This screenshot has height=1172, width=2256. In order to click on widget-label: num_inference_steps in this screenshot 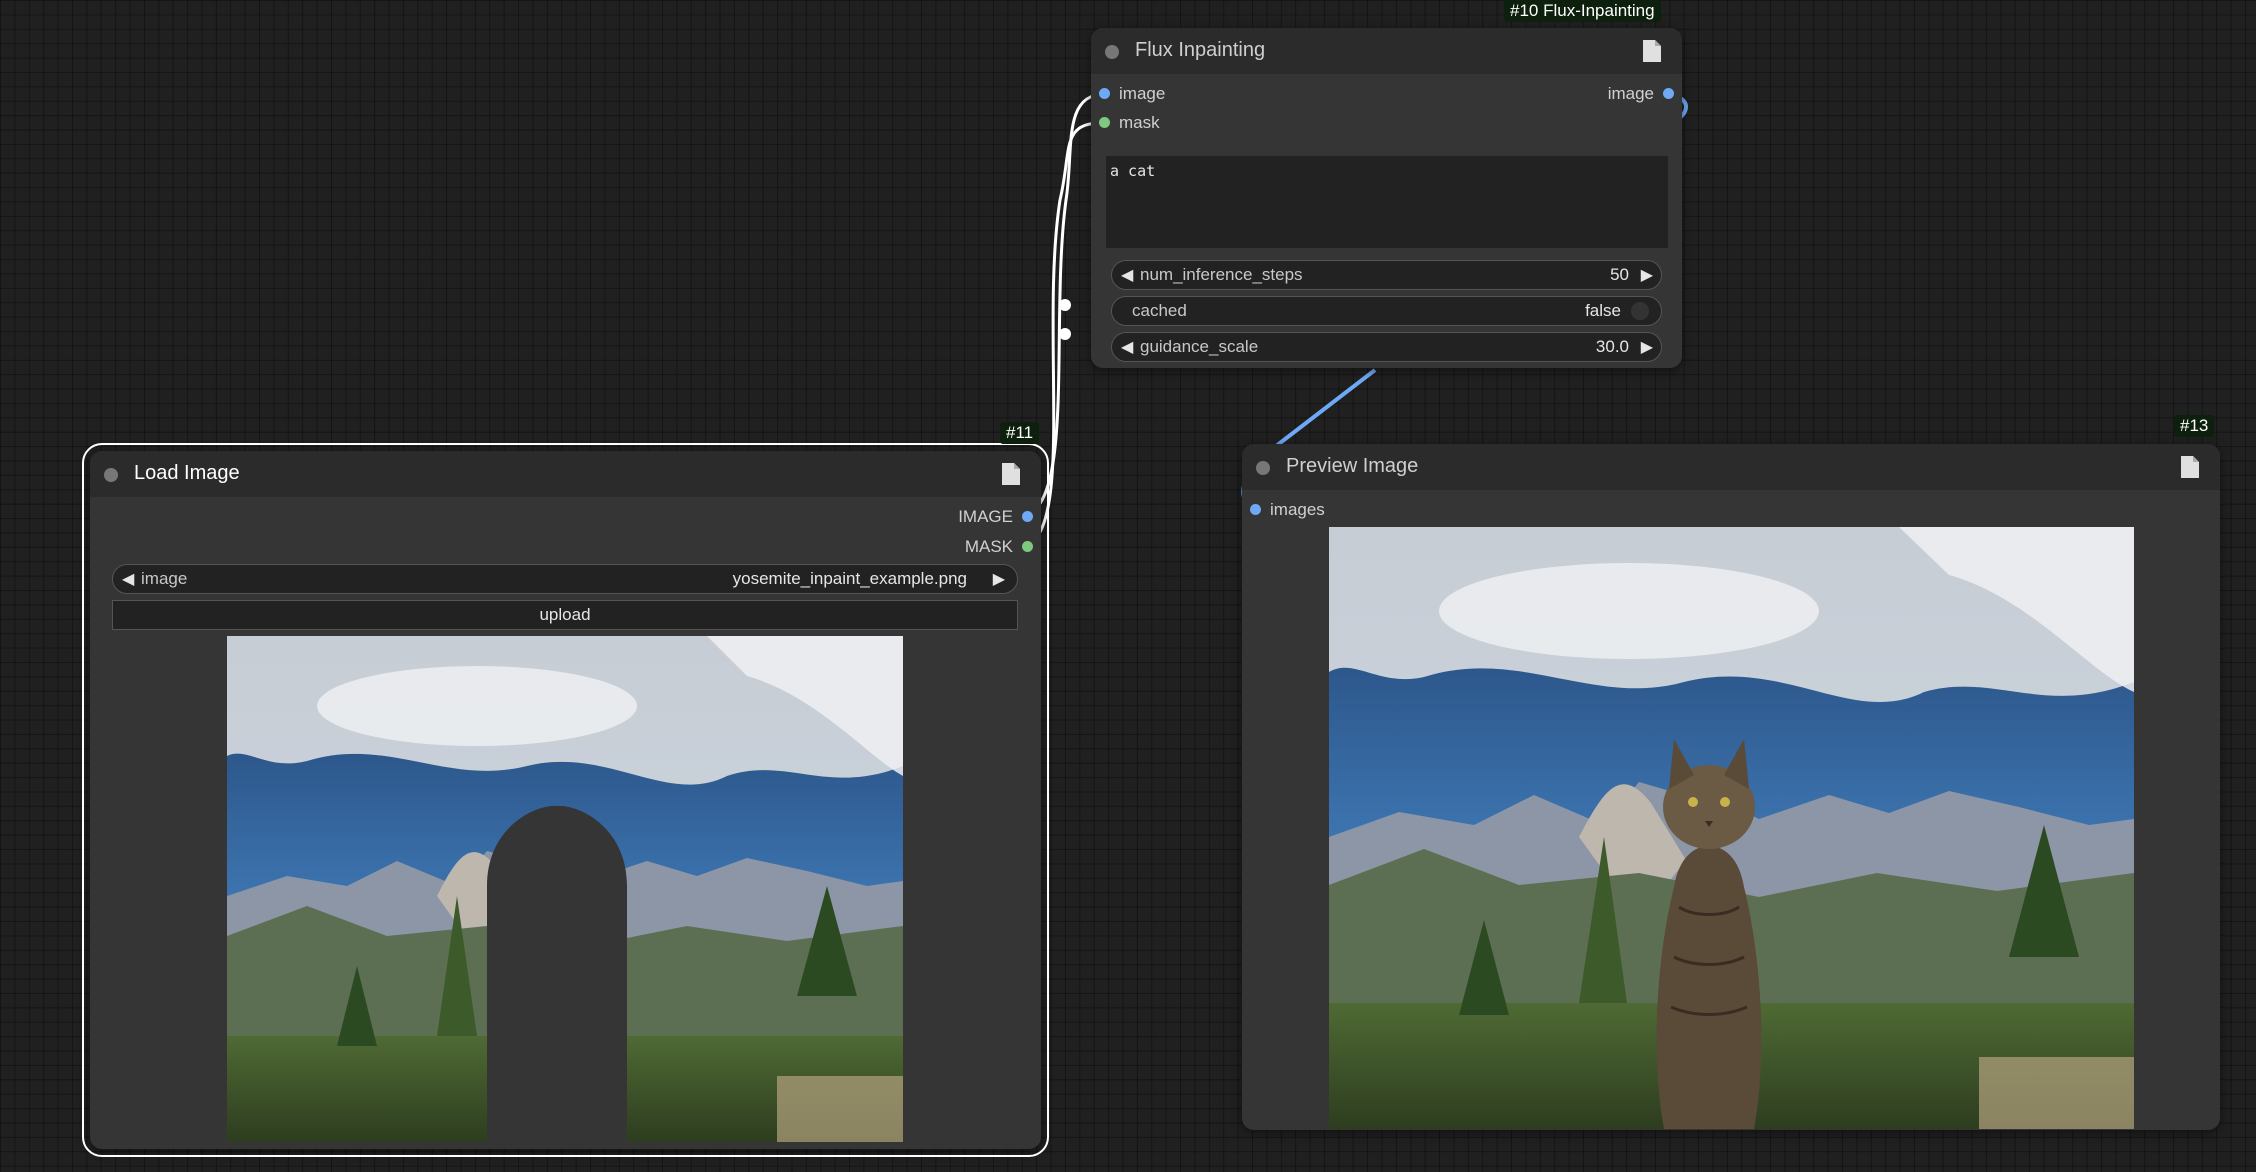, I will do `click(1221, 274)`.